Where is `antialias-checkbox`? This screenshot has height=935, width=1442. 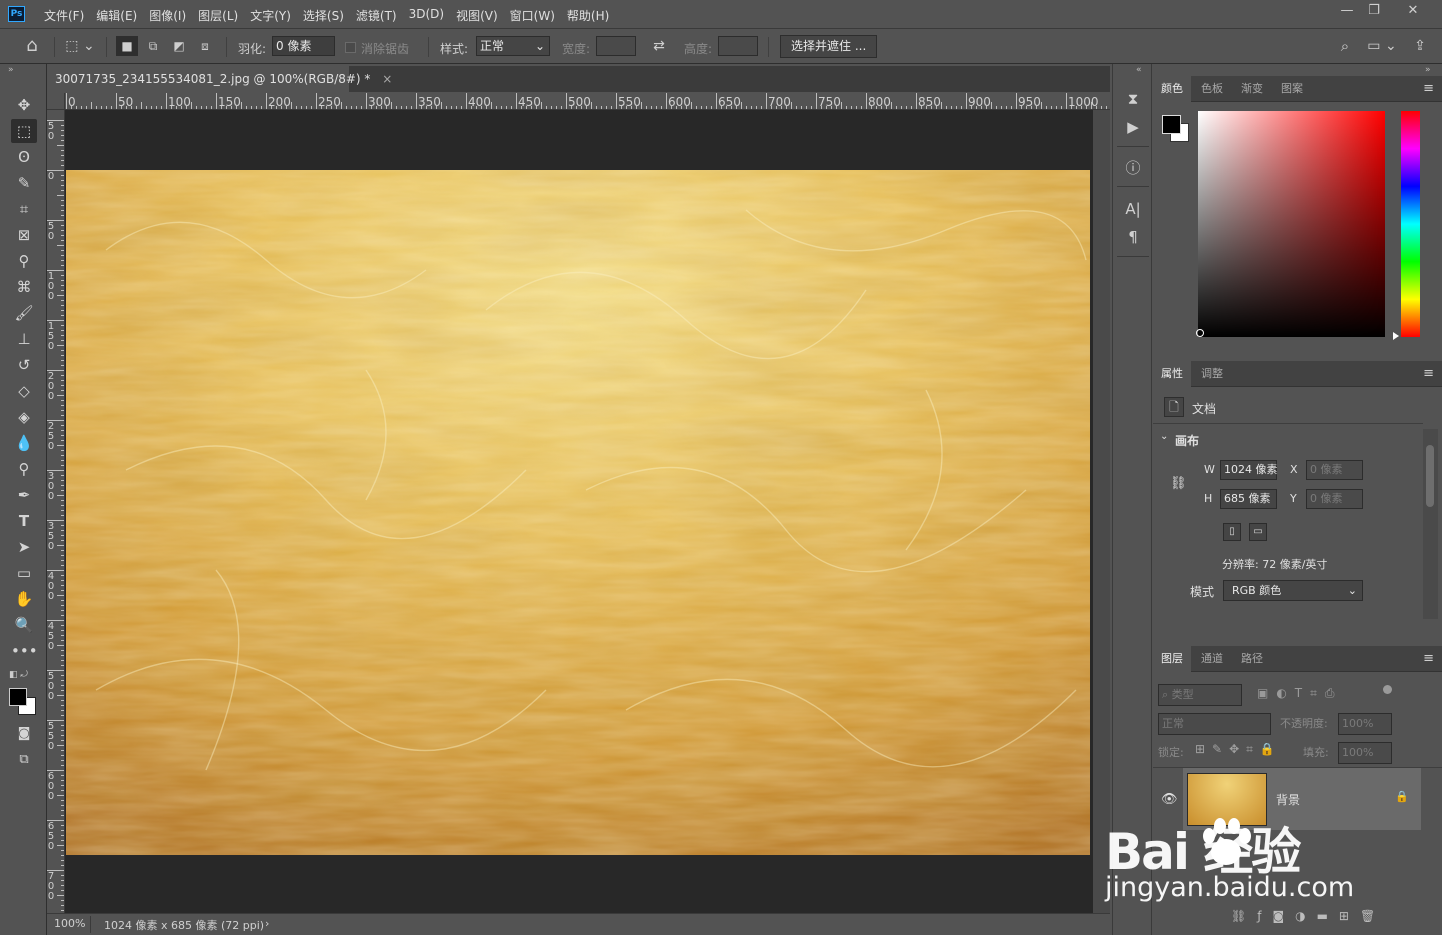
antialias-checkbox is located at coordinates (350, 47).